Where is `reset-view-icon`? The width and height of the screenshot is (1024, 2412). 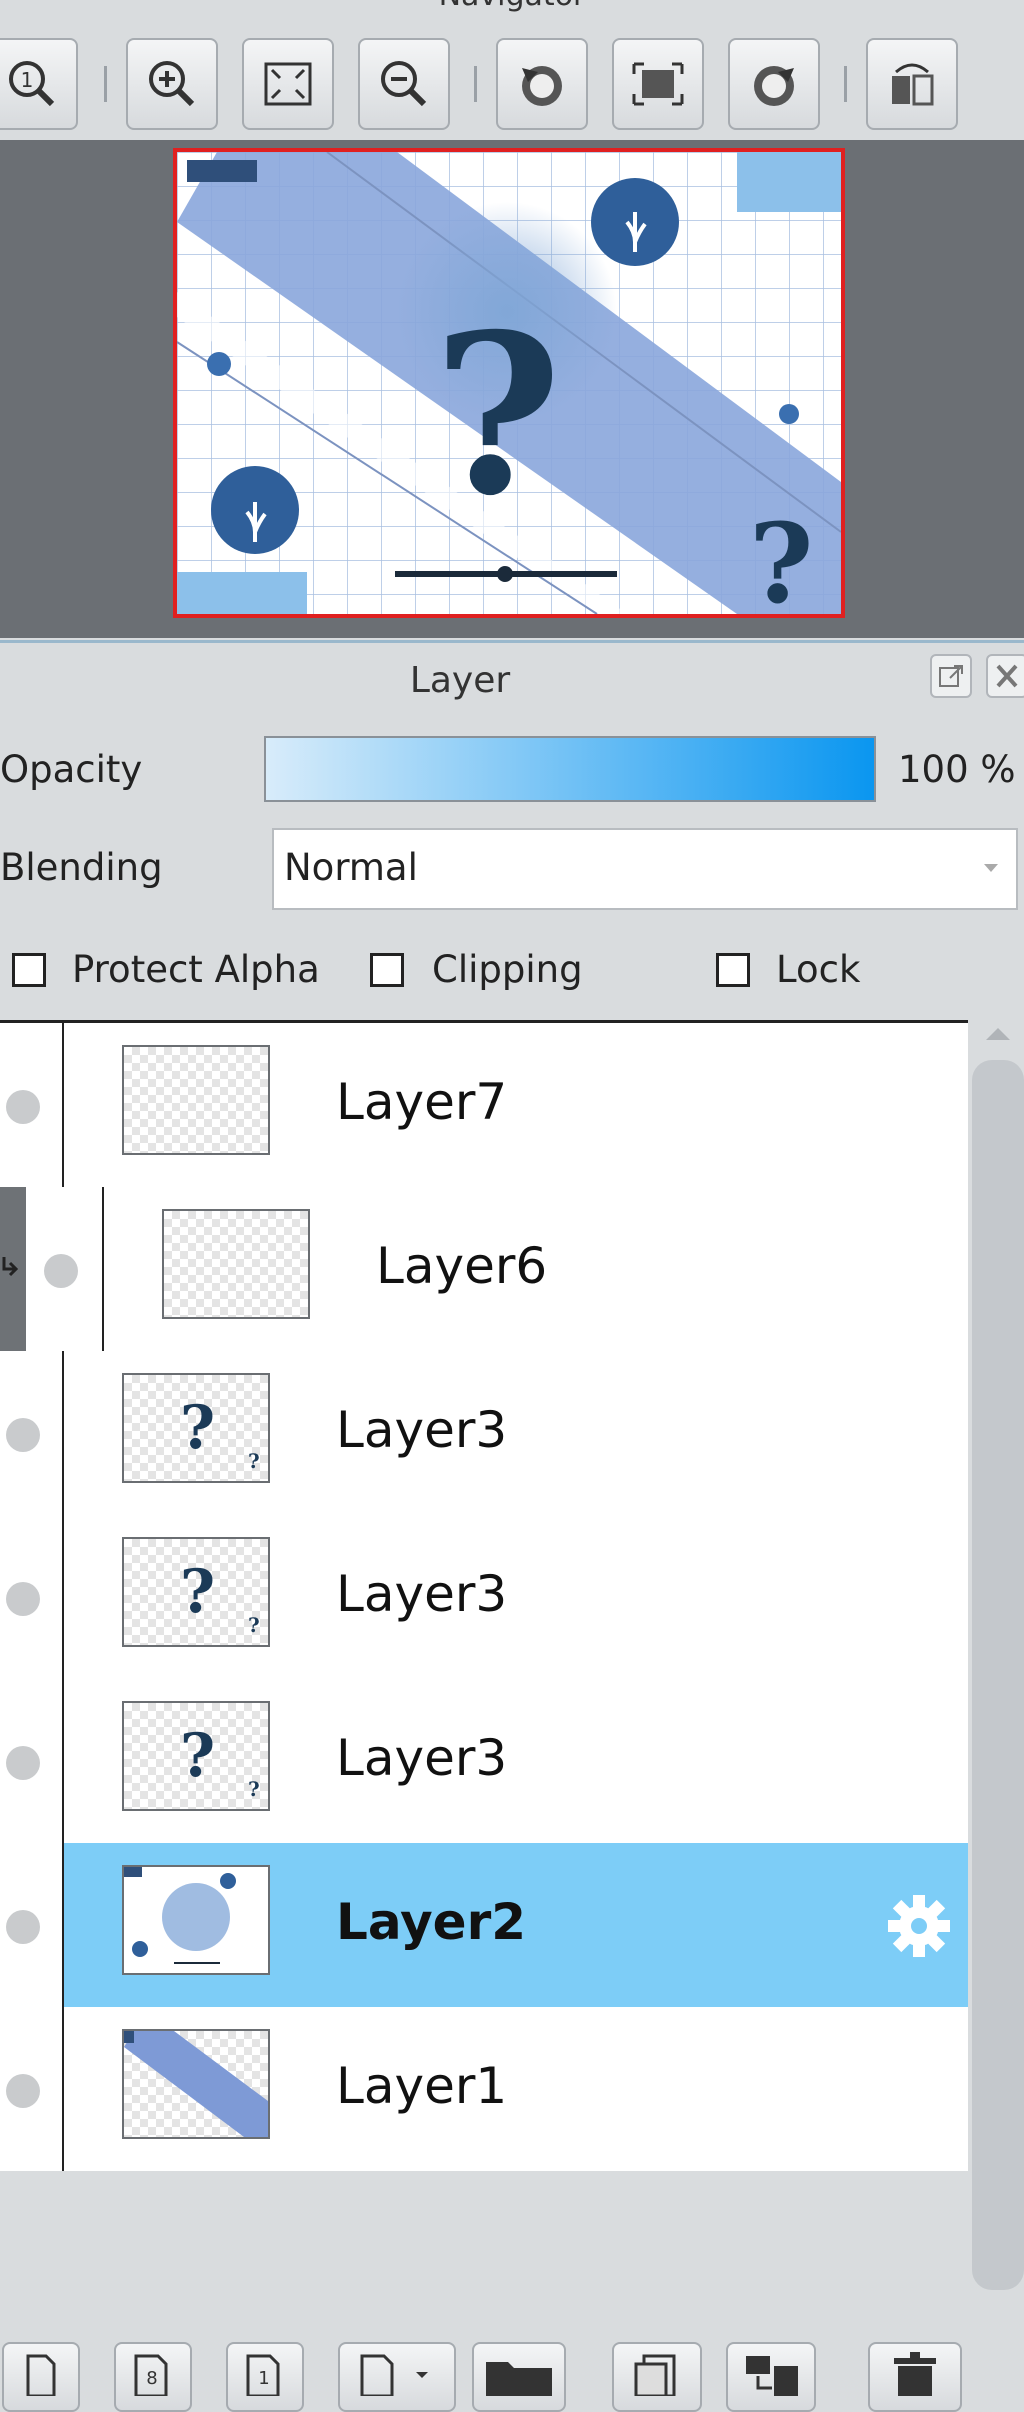
reset-view-icon is located at coordinates (658, 84).